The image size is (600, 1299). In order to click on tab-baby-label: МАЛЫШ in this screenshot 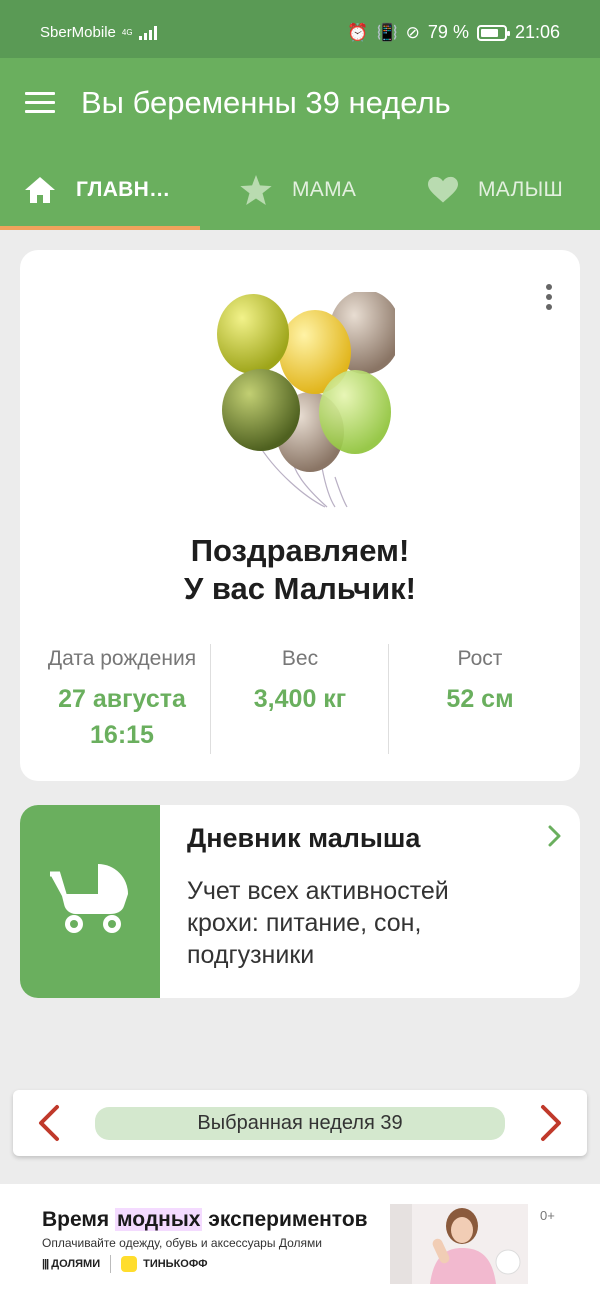, I will do `click(521, 189)`.